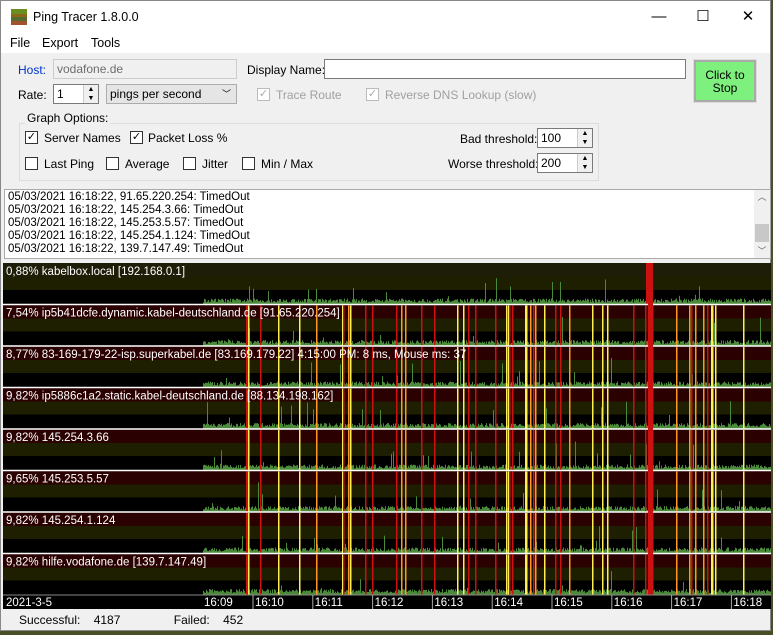  I want to click on log-scrollbar: ︿ ﹀, so click(762, 224).